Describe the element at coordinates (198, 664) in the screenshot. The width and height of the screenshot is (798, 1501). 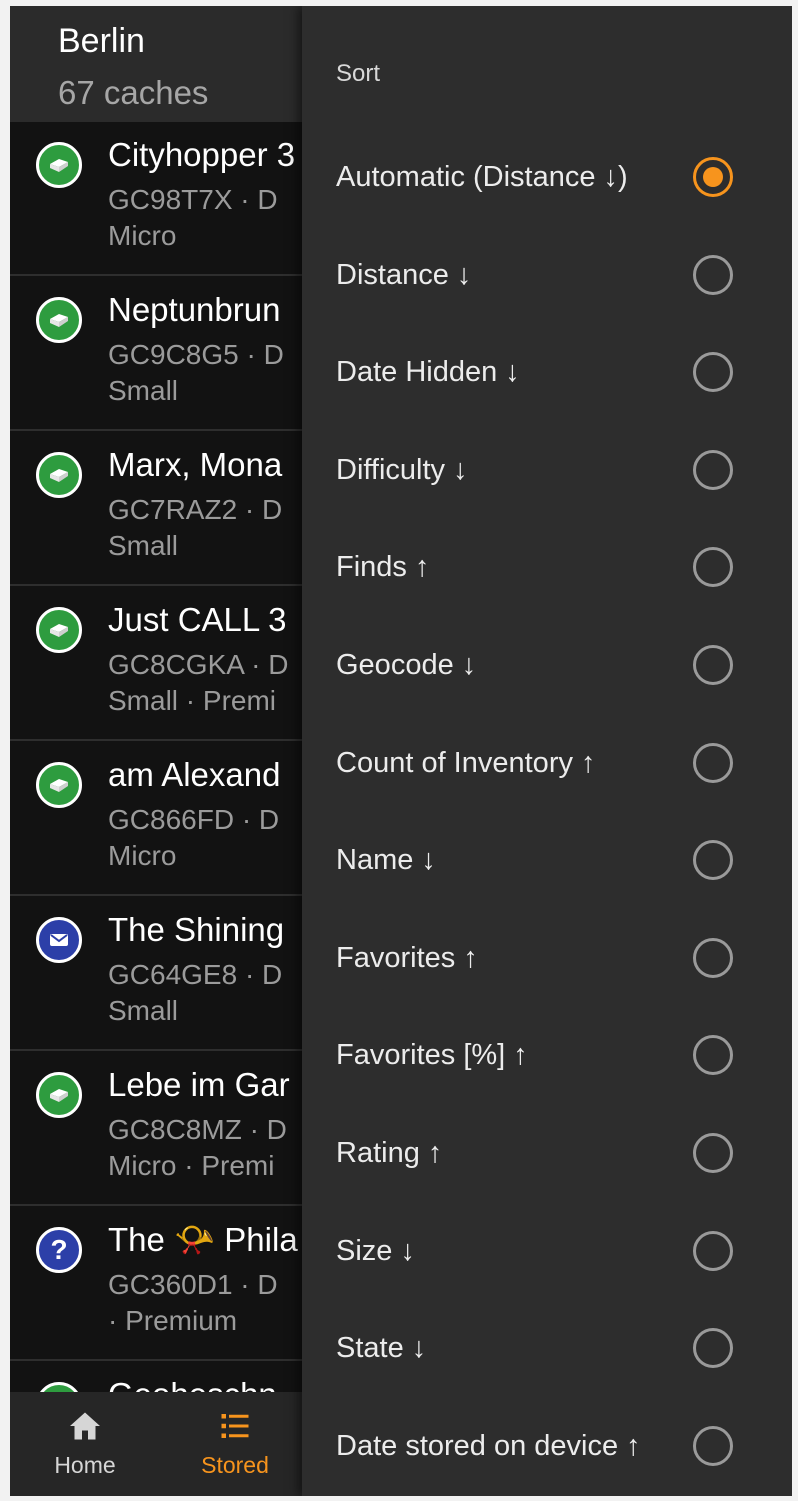
I see `cache-code: GC8CGKA · D` at that location.